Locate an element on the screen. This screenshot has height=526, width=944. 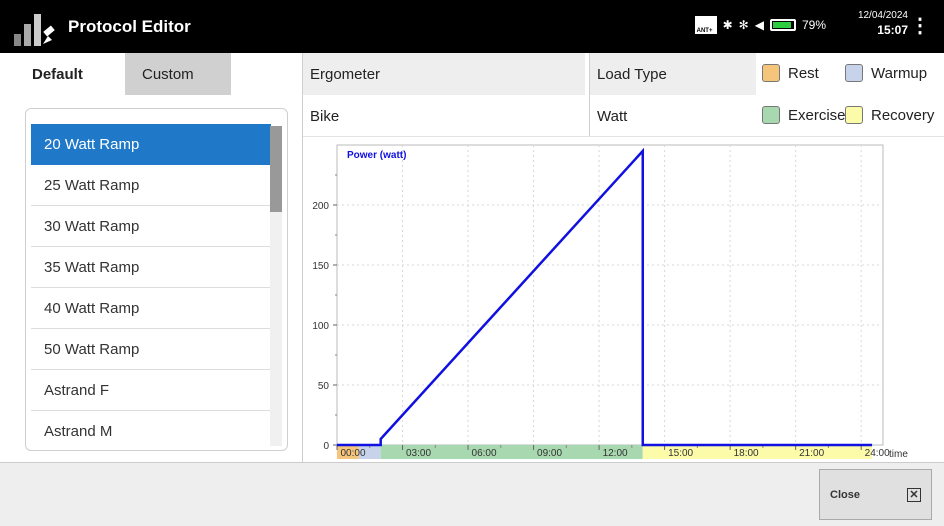
list-item: 35 Watt Ramp is located at coordinates (151, 267).